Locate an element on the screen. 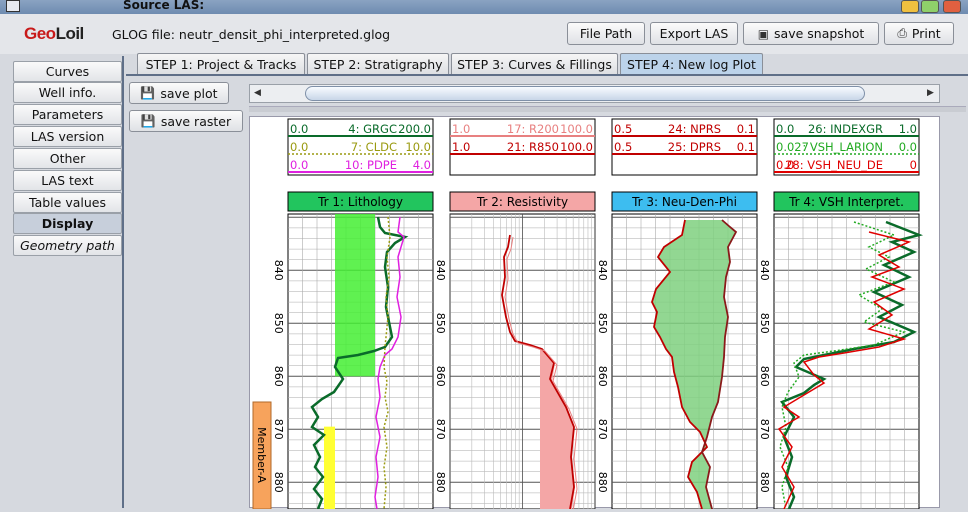 This screenshot has height=512, width=968. tab-step-1: STEP 1: Project & Tracks is located at coordinates (221, 64).